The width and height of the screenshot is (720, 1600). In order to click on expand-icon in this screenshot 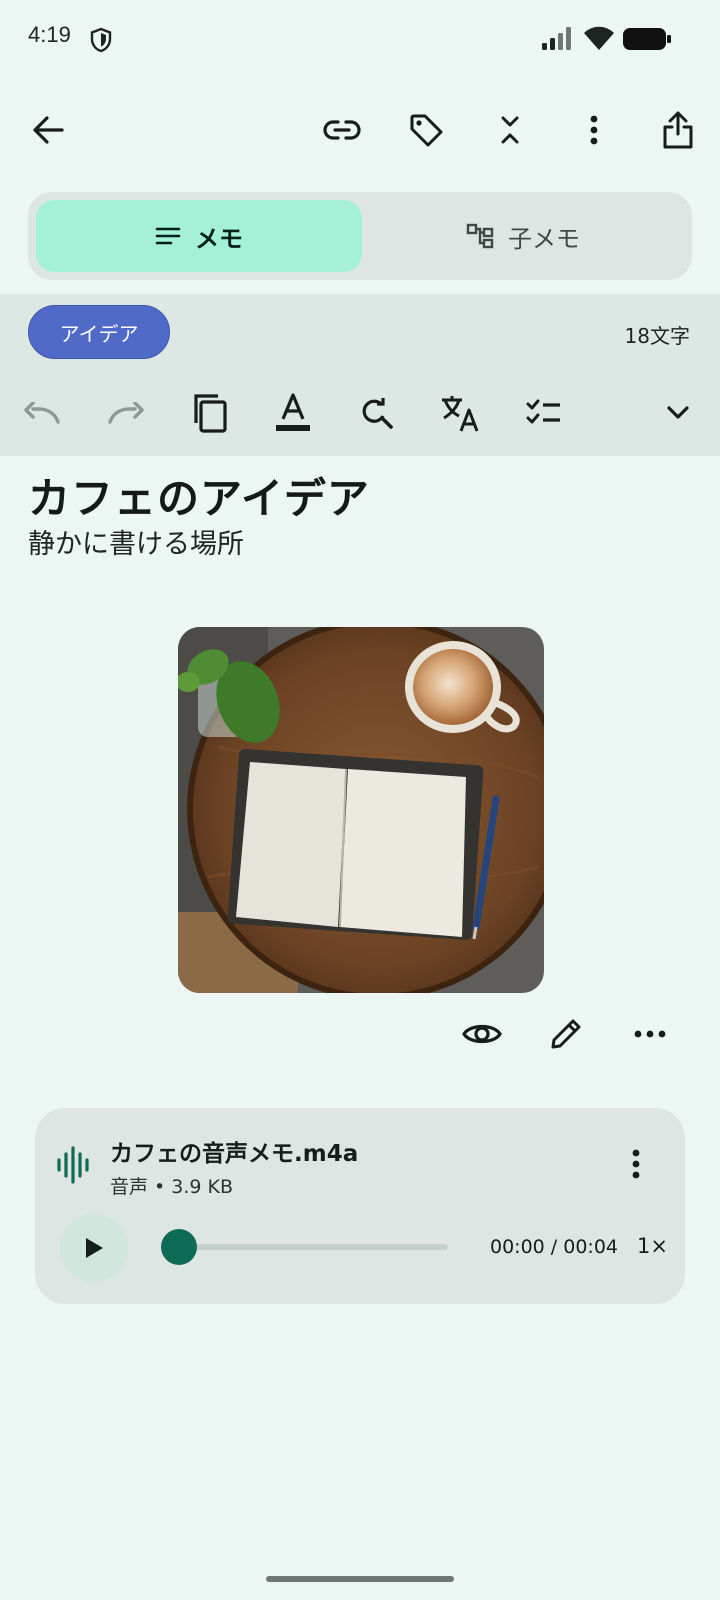, I will do `click(678, 413)`.